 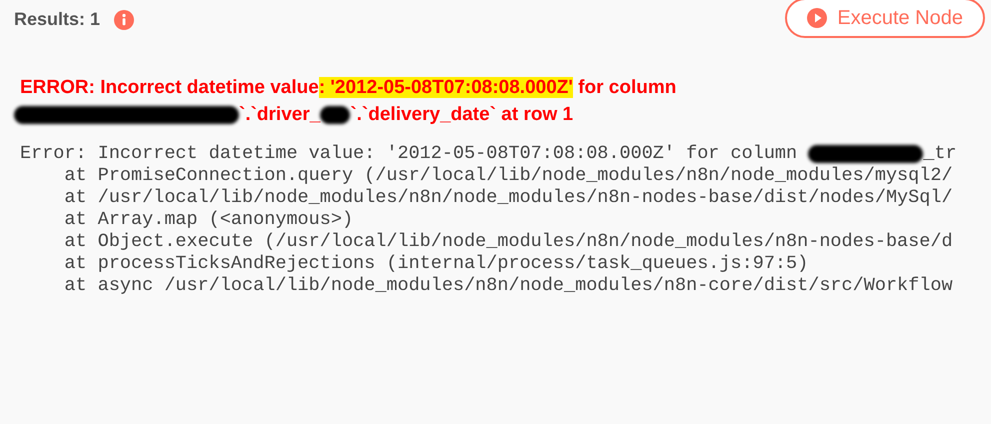 What do you see at coordinates (462, 115) in the screenshot?
I see `error-heading: `.`delivery_date` at row 1` at bounding box center [462, 115].